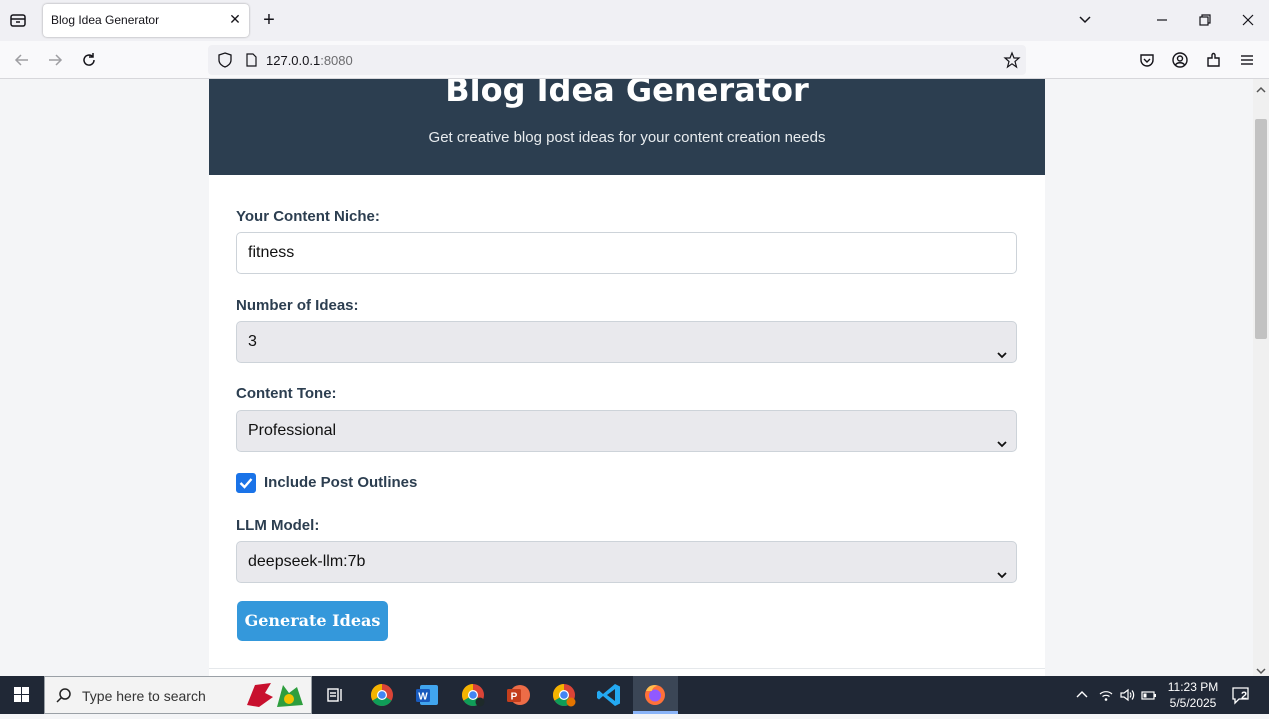 The height and width of the screenshot is (719, 1269). What do you see at coordinates (297, 305) in the screenshot?
I see `ideas-count-label: Number of Ideas:` at bounding box center [297, 305].